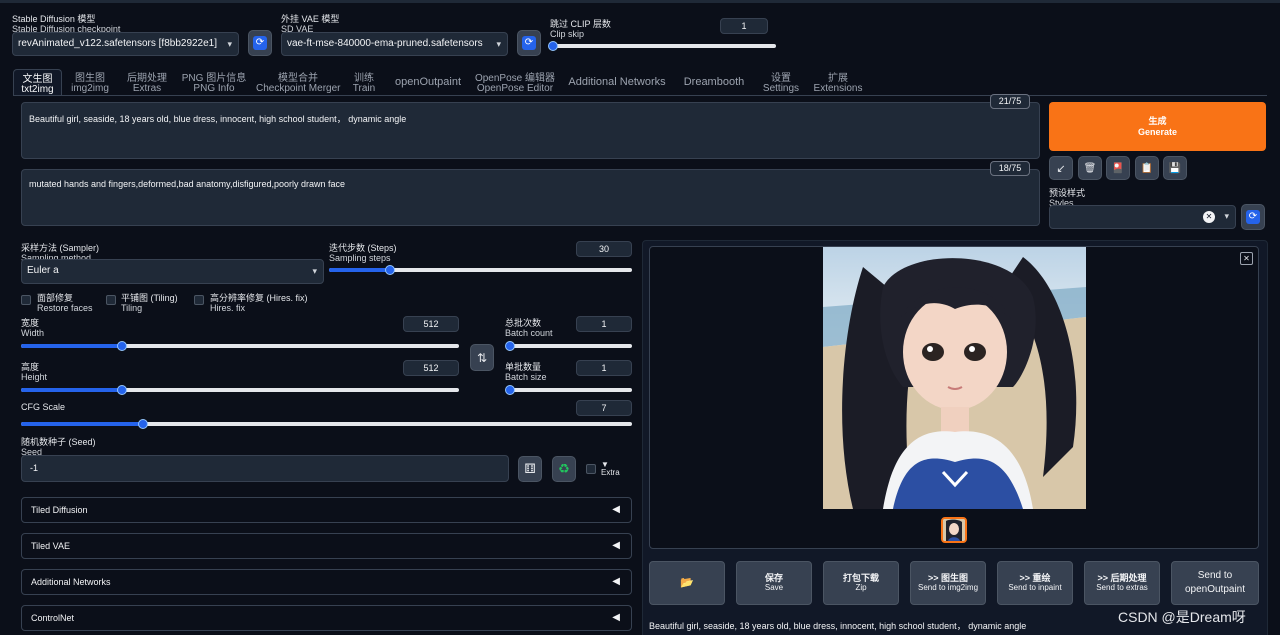 This screenshot has height=635, width=1280. What do you see at coordinates (1147, 168) in the screenshot?
I see `clipboard-icon: 📋` at bounding box center [1147, 168].